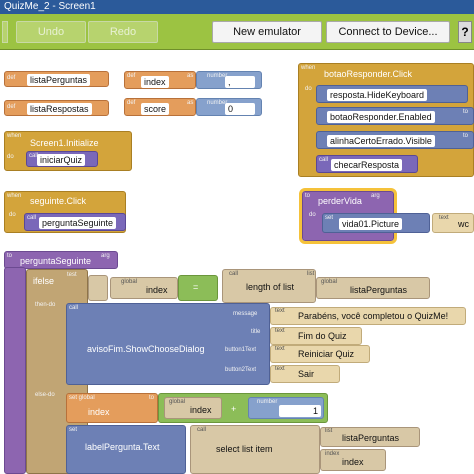 The width and height of the screenshot is (474, 474). What do you see at coordinates (324, 354) in the screenshot?
I see `button1-text-value: Reiniciar Quiz` at bounding box center [324, 354].